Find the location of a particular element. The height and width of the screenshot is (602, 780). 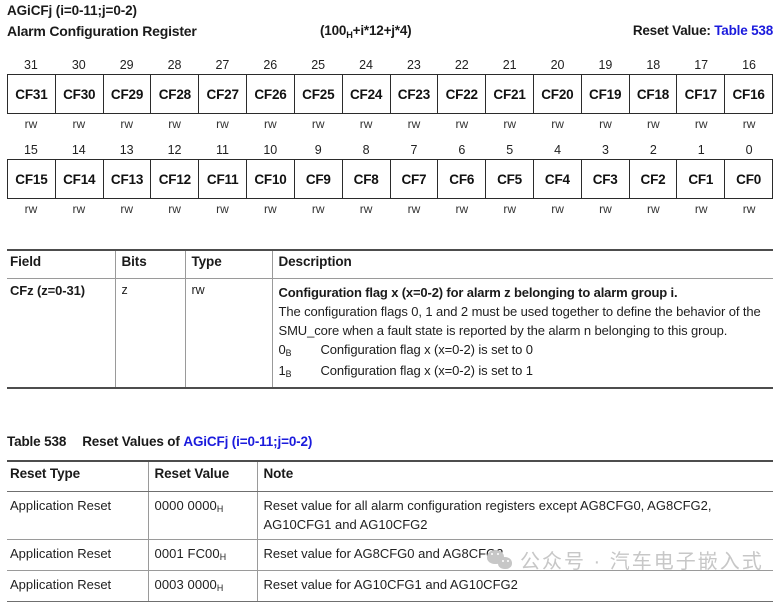

offset-prefix: (100 is located at coordinates (333, 30).